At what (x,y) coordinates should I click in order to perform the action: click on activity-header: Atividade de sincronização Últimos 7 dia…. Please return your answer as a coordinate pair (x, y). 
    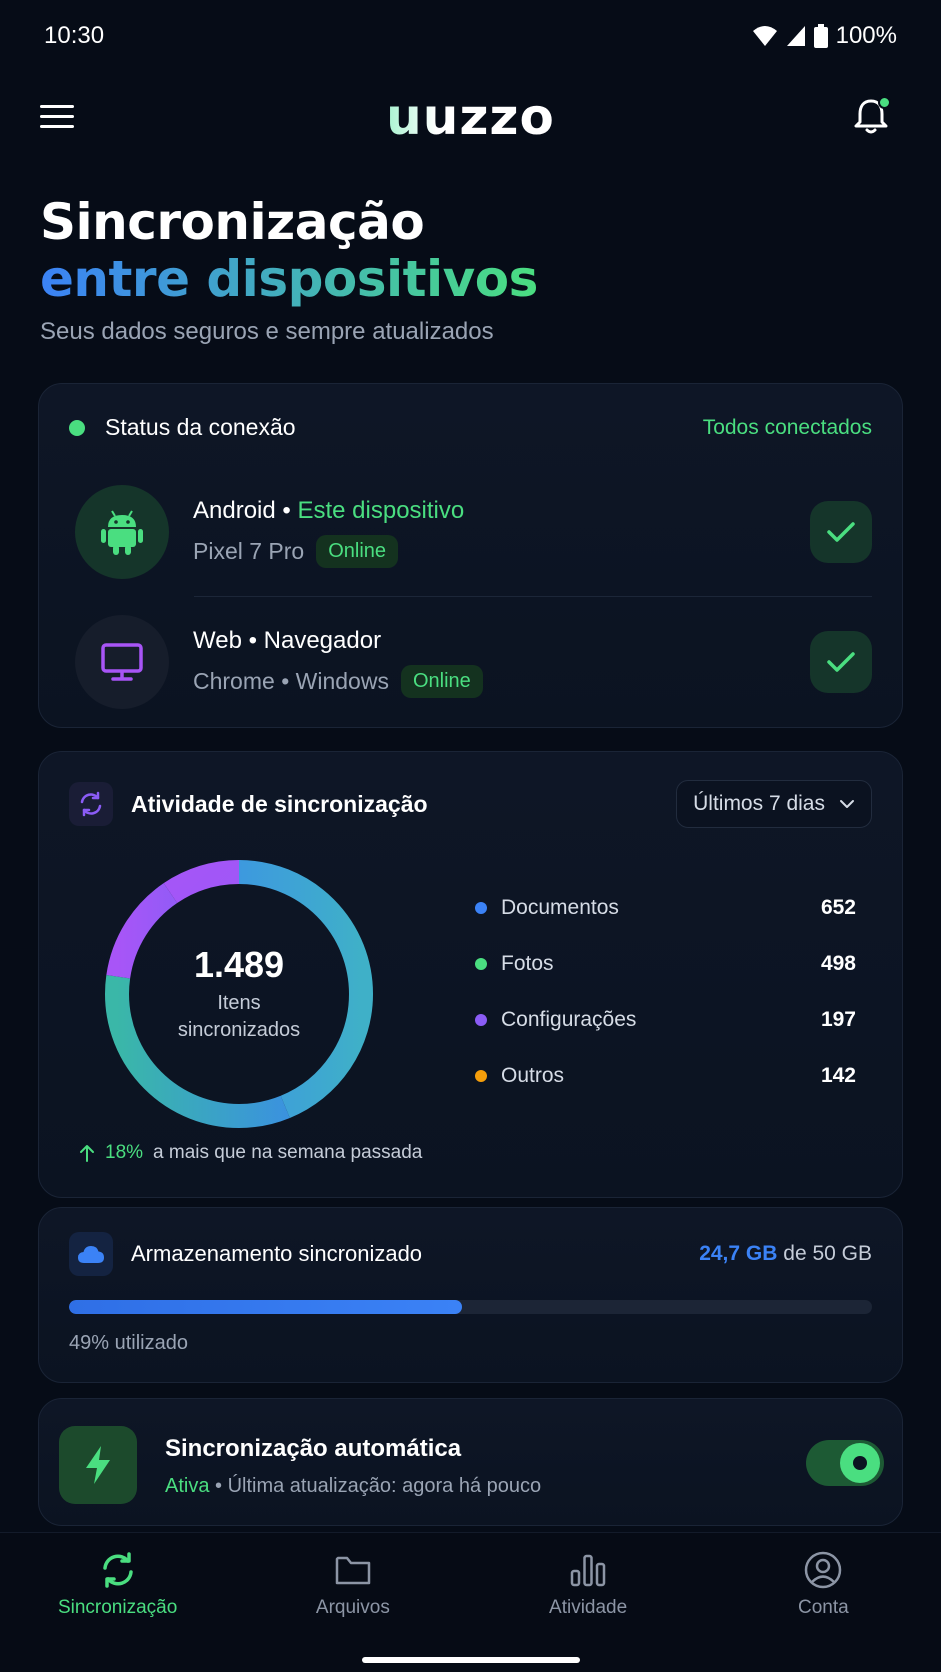
    Looking at the image, I should click on (470, 804).